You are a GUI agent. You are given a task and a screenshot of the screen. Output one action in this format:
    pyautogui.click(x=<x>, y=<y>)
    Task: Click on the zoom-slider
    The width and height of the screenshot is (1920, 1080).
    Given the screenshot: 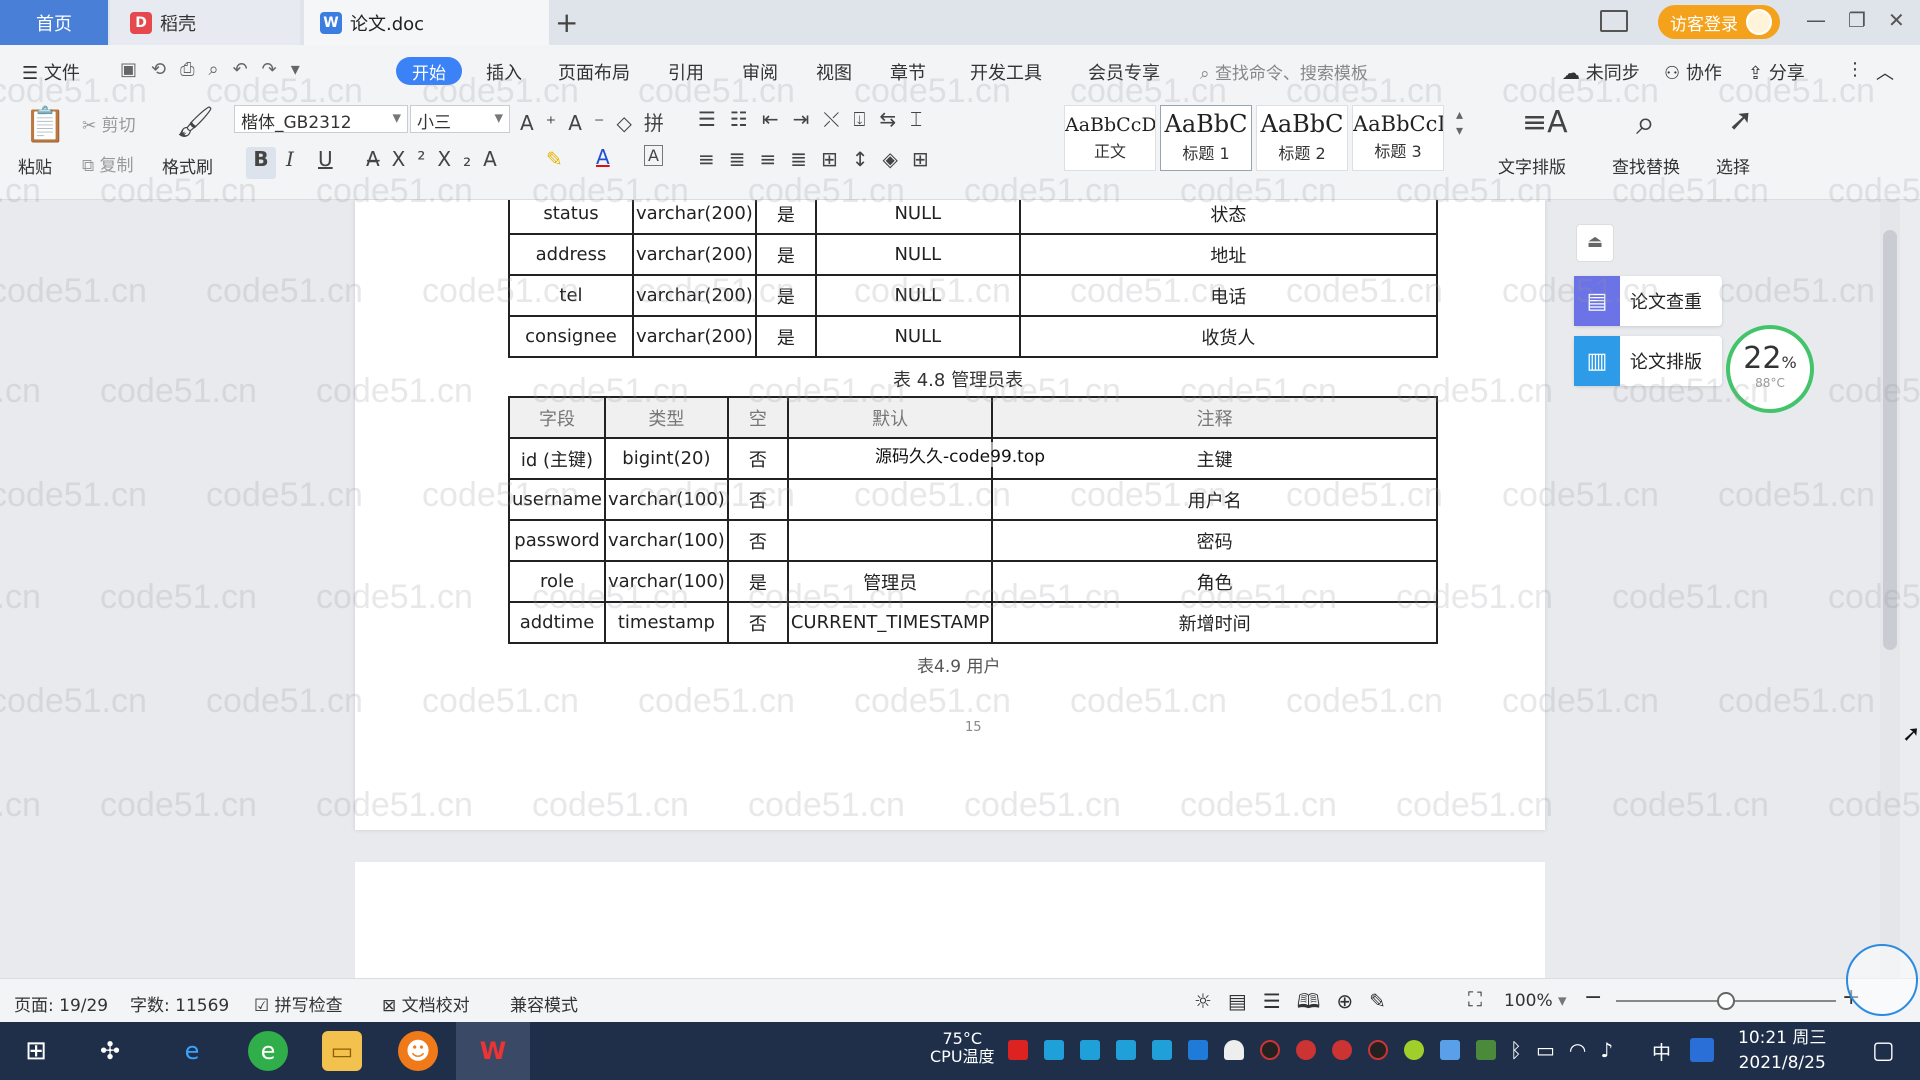 What is the action you would take?
    pyautogui.click(x=1726, y=1001)
    